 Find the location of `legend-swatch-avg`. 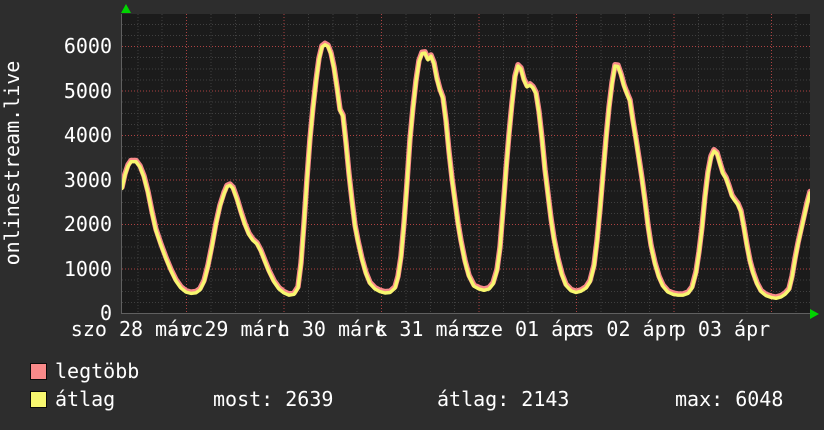

legend-swatch-avg is located at coordinates (38, 399).